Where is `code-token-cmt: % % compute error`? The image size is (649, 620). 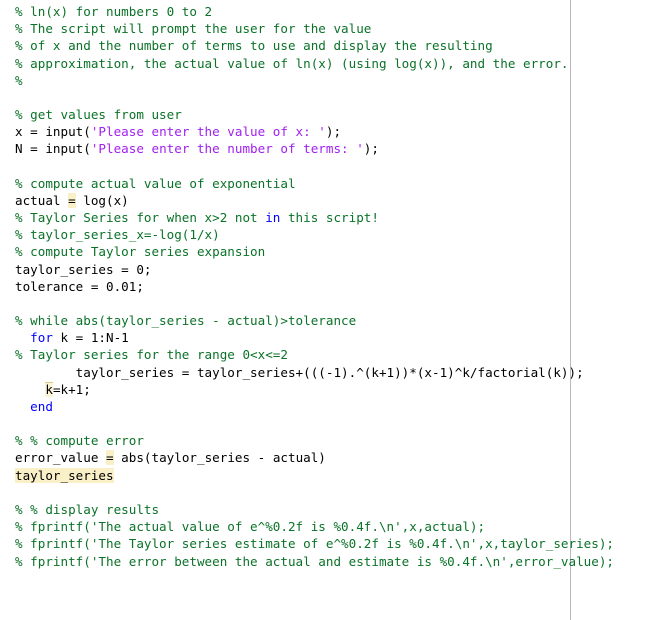
code-token-cmt: % % compute error is located at coordinates (79, 441).